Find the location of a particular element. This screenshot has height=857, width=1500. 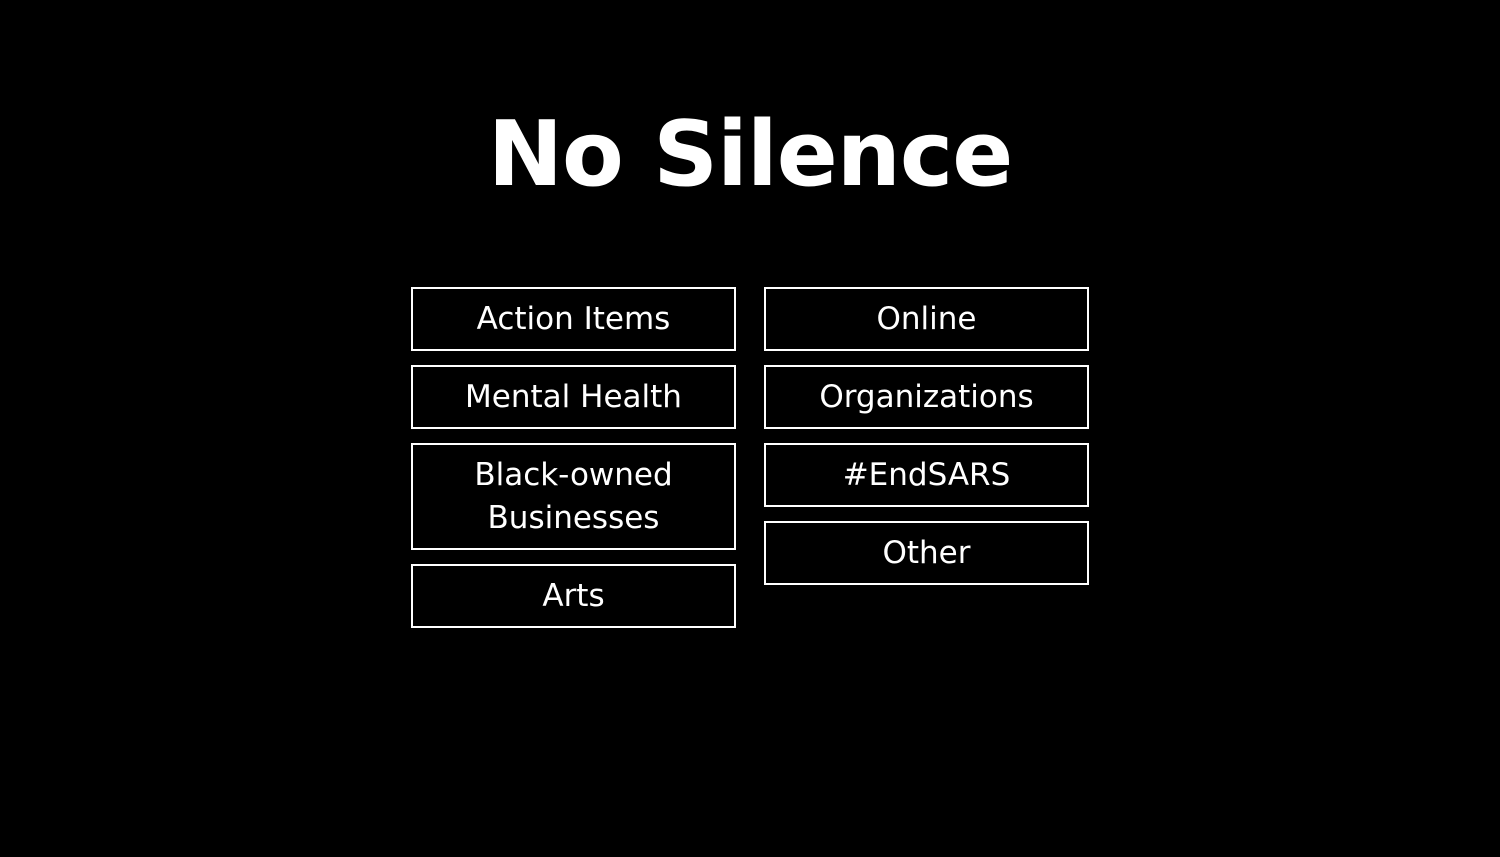

category-button-endsars: #EndSARS is located at coordinates (926, 475).